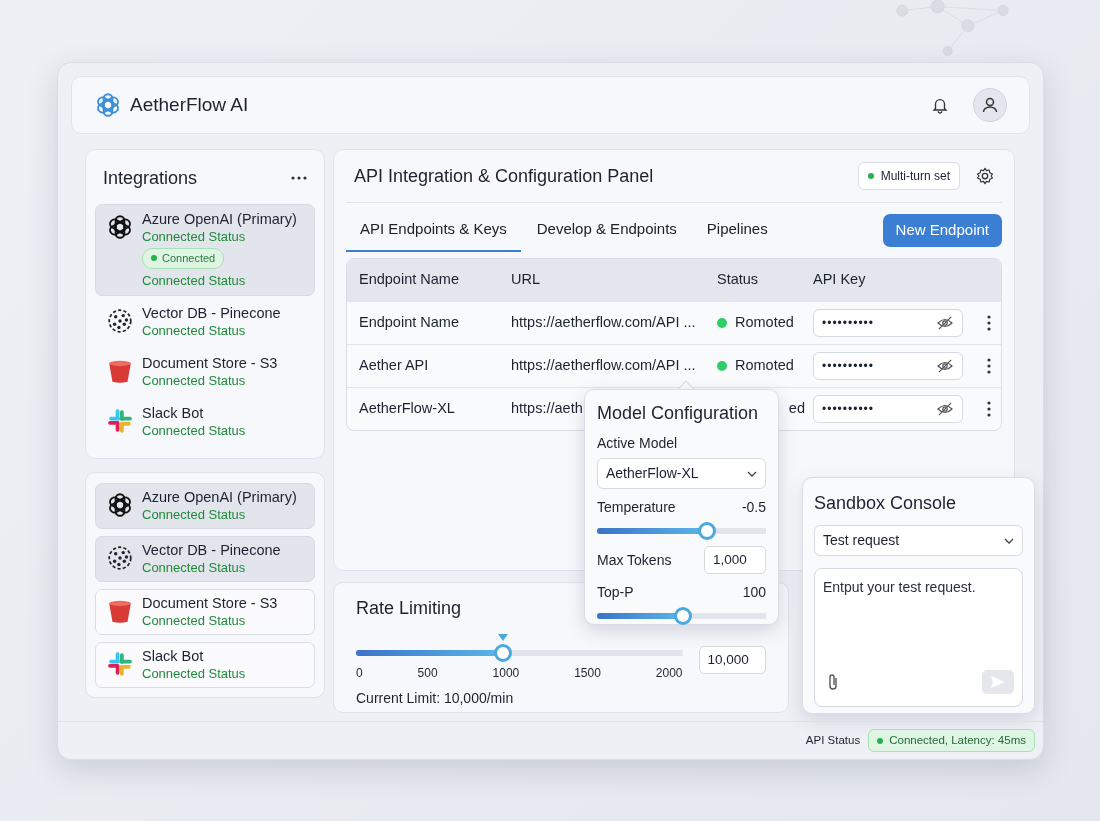  I want to click on limit-caption: Current Limit: 10,000/min, so click(435, 698).